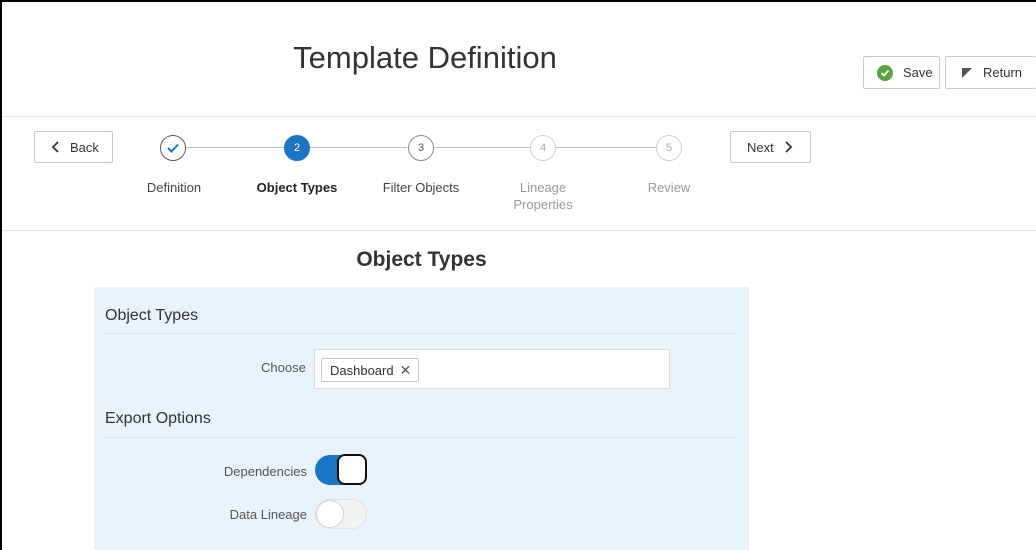  I want to click on save-button-label: Save, so click(918, 72).